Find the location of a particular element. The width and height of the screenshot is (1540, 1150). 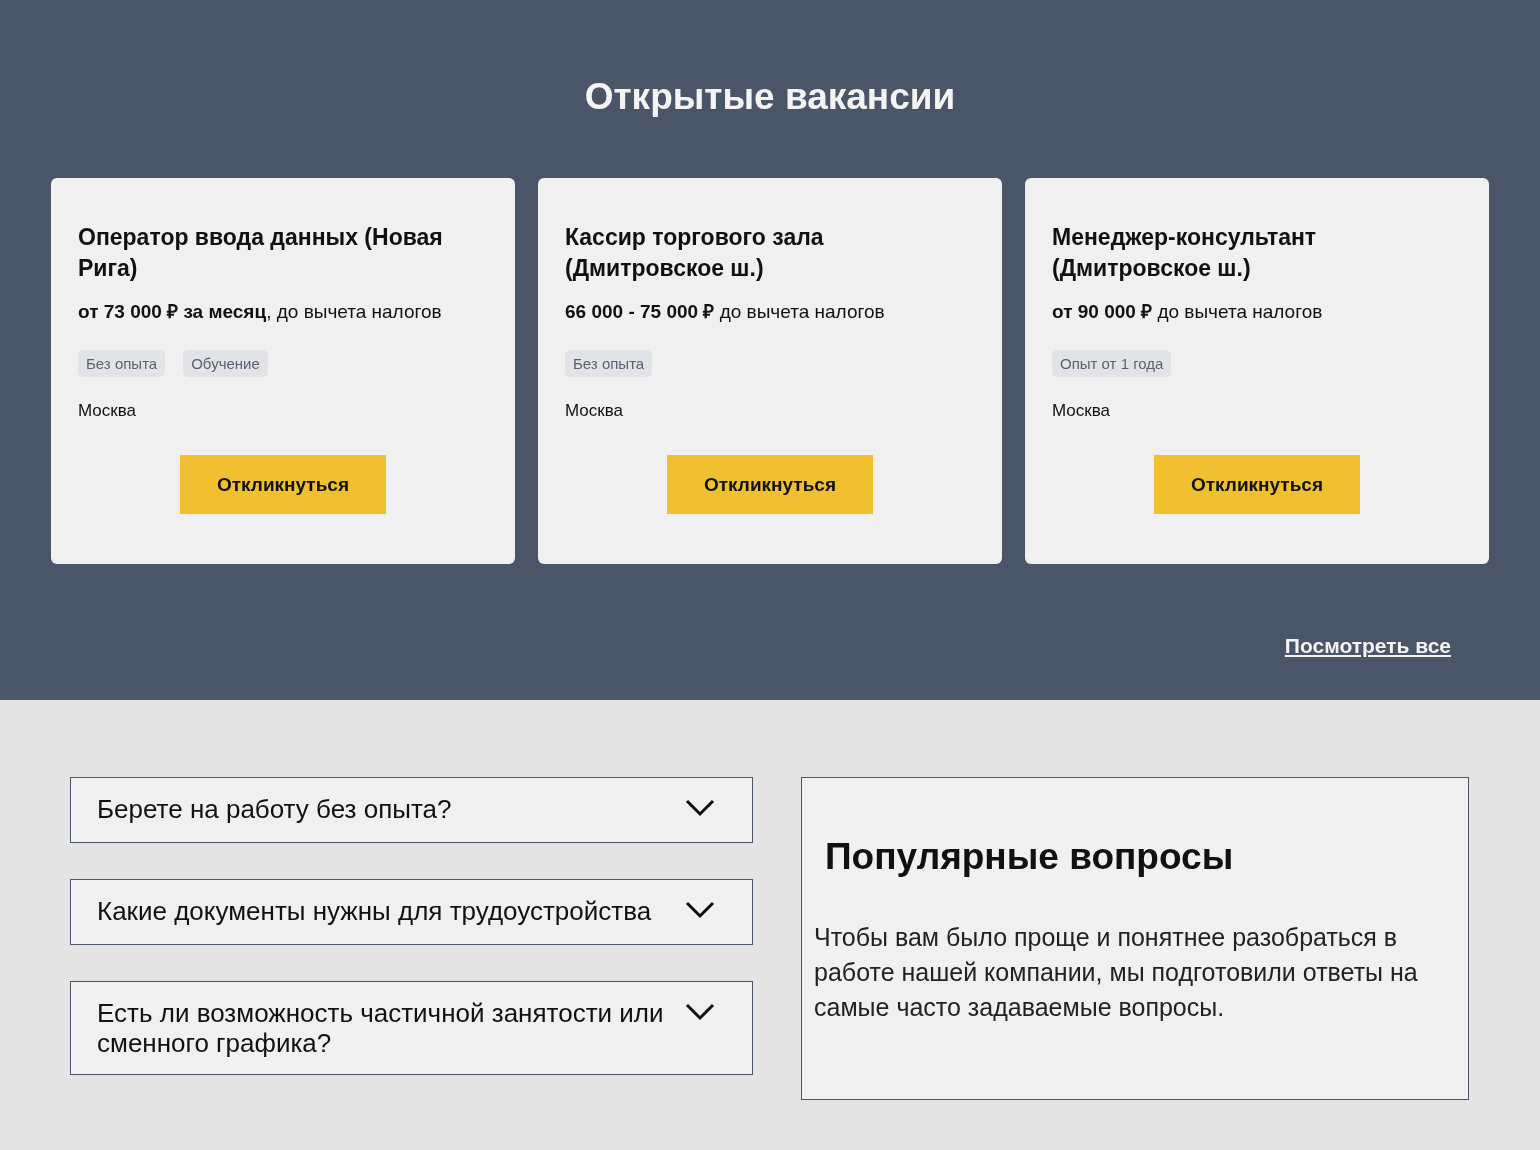

panel-text: Чтобы вам было проще и понятнее разобраться в работе нашей компании, мы подготовили ответы на самые часто задаваемые вопросы. is located at coordinates (1116, 972).